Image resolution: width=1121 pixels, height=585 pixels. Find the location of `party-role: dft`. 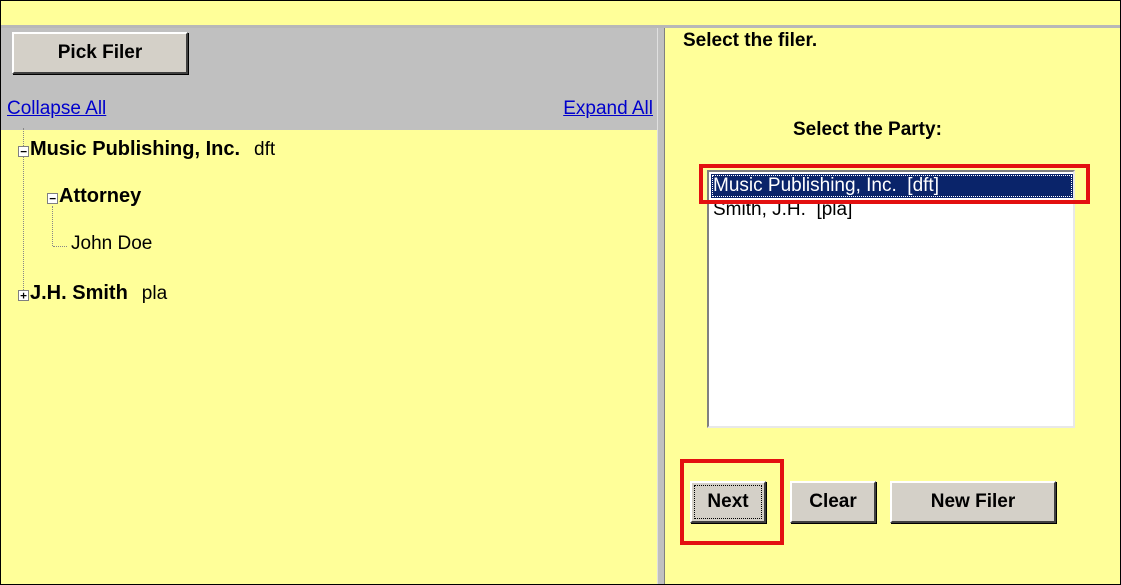

party-role: dft is located at coordinates (265, 149).